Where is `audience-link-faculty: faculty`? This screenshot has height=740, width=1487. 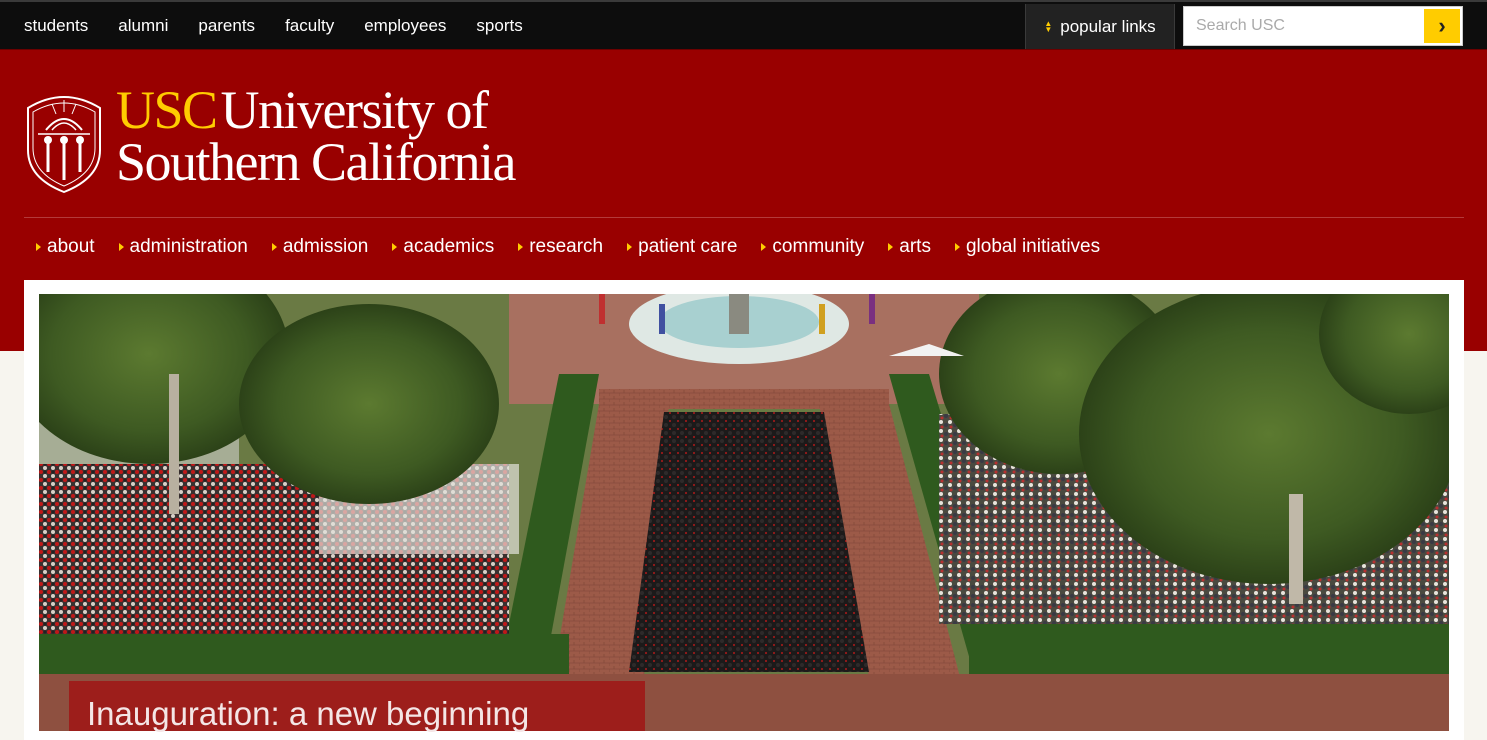 audience-link-faculty: faculty is located at coordinates (309, 26).